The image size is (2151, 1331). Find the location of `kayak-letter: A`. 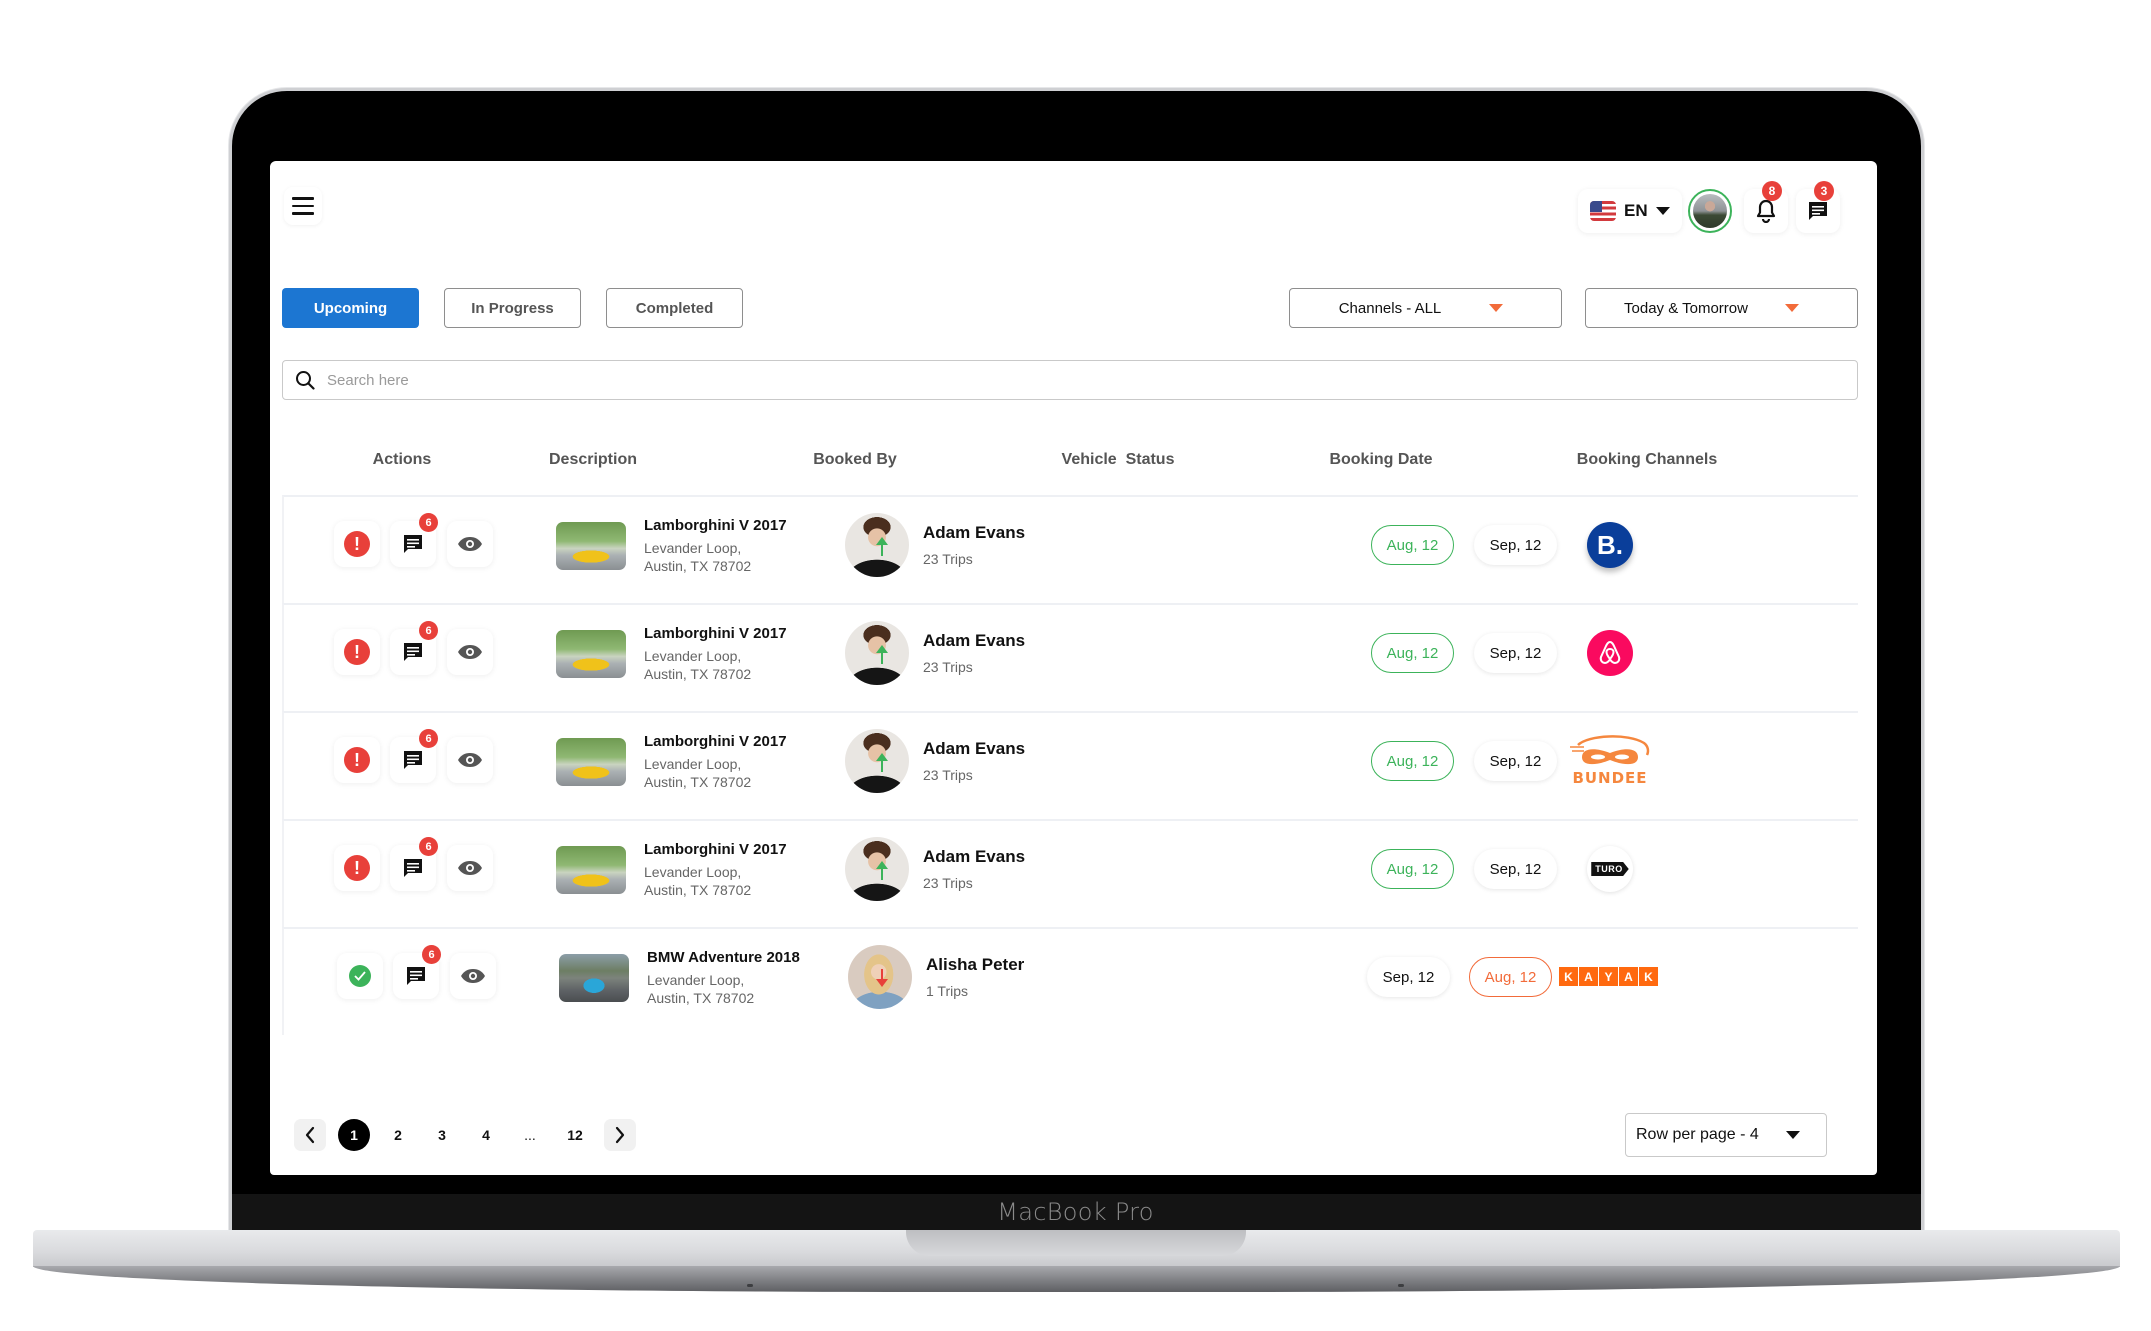

kayak-letter: A is located at coordinates (1588, 976).